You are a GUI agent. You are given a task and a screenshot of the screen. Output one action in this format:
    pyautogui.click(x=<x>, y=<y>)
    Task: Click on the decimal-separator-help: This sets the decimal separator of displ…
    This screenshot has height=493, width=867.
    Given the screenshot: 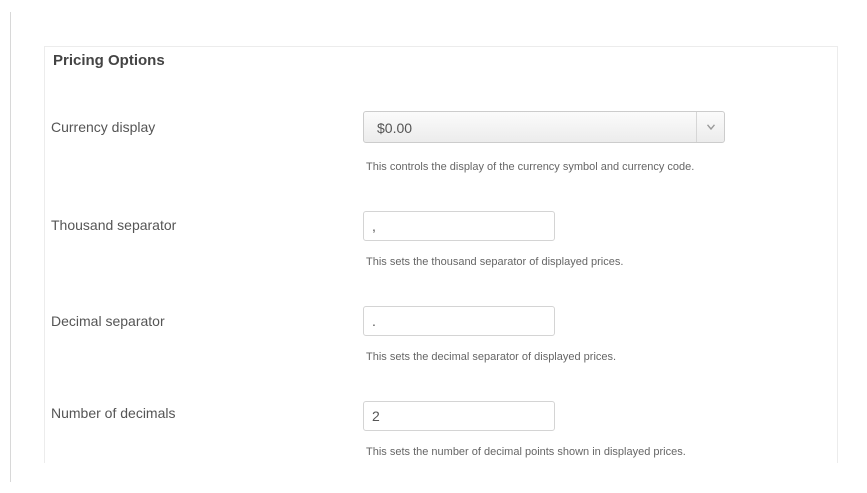 What is the action you would take?
    pyautogui.click(x=491, y=357)
    